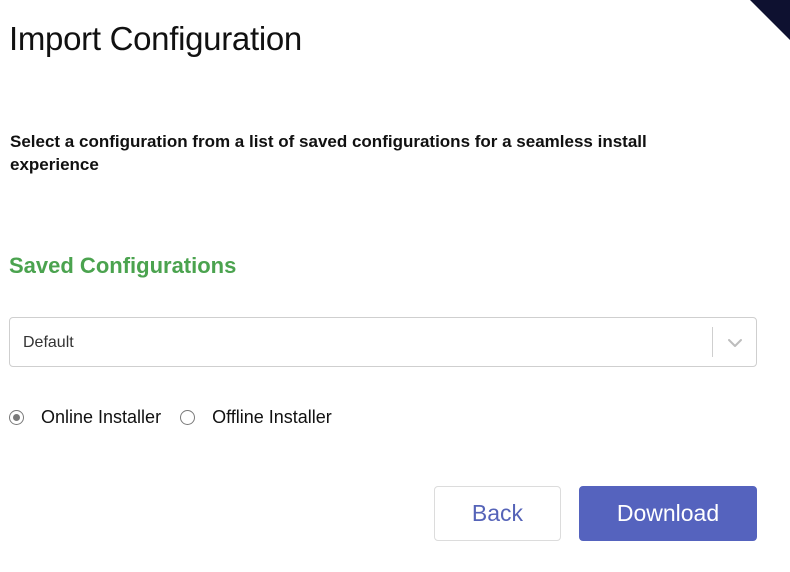  What do you see at coordinates (712, 342) in the screenshot?
I see `select-divider` at bounding box center [712, 342].